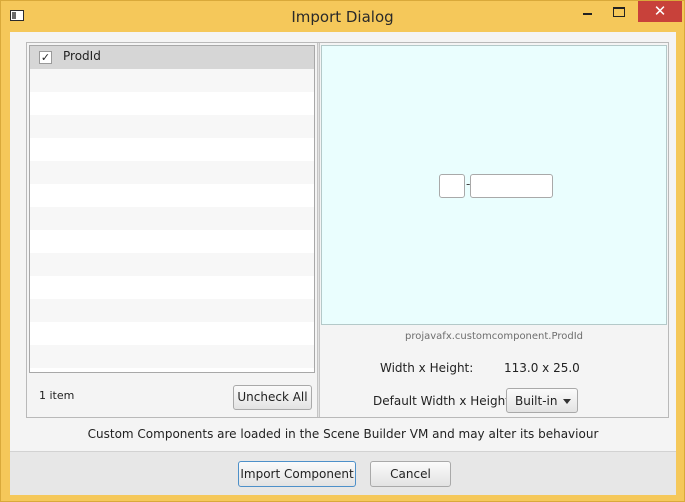 This screenshot has width=685, height=502. Describe the element at coordinates (511, 186) in the screenshot. I see `preview-number-field` at that location.